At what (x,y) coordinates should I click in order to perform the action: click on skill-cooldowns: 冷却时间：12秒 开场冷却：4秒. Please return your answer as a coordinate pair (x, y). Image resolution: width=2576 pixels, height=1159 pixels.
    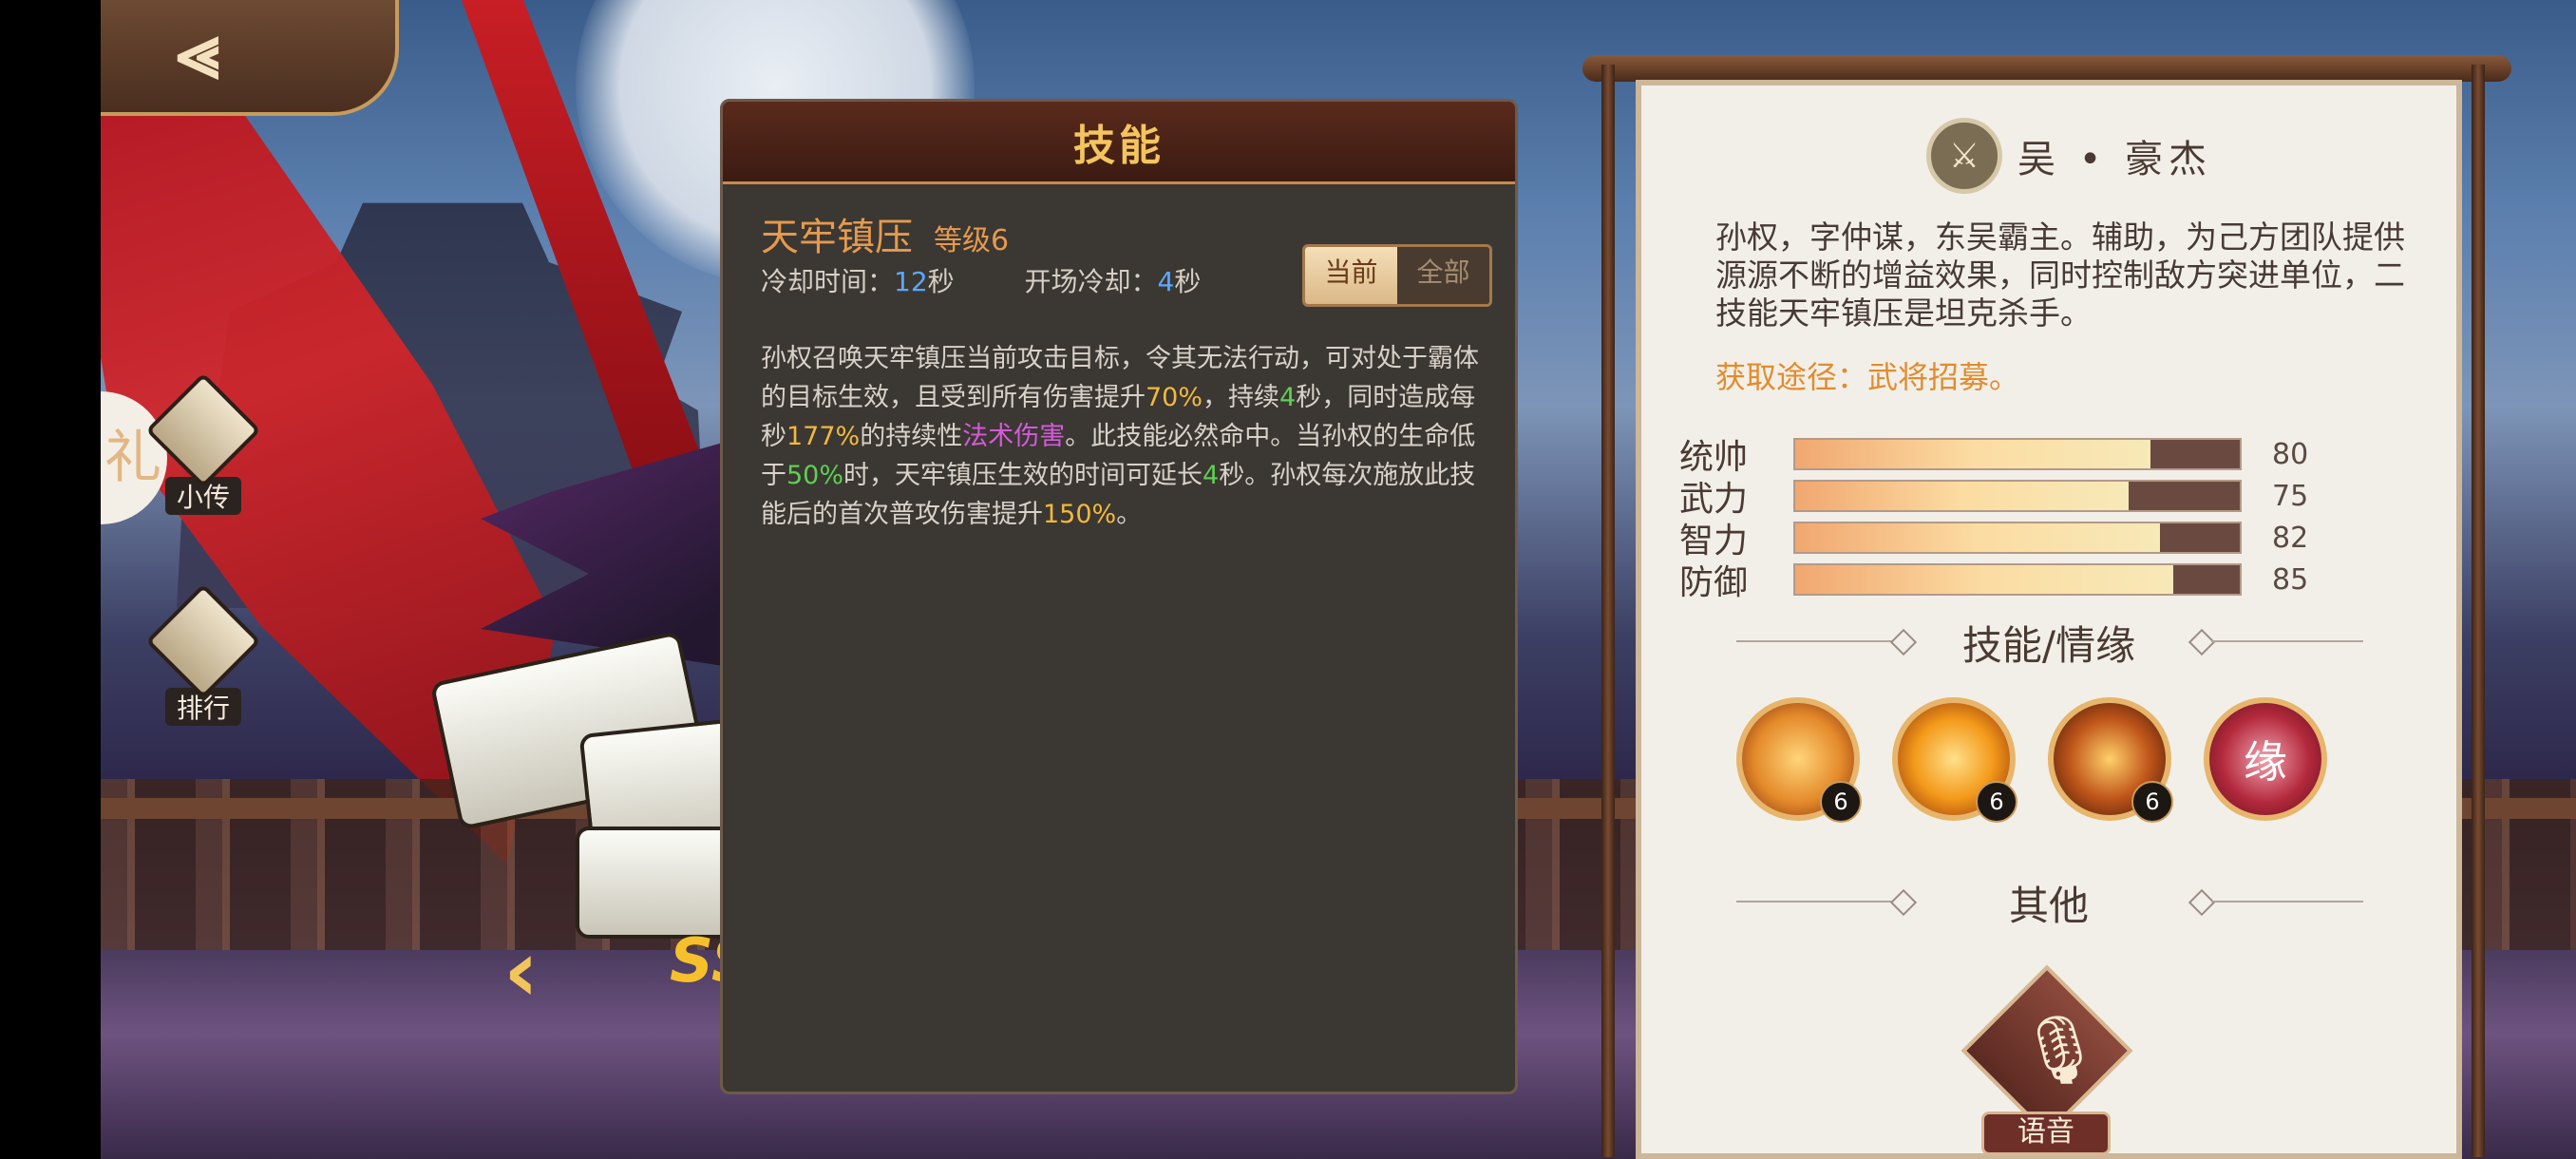
    Looking at the image, I should click on (981, 280).